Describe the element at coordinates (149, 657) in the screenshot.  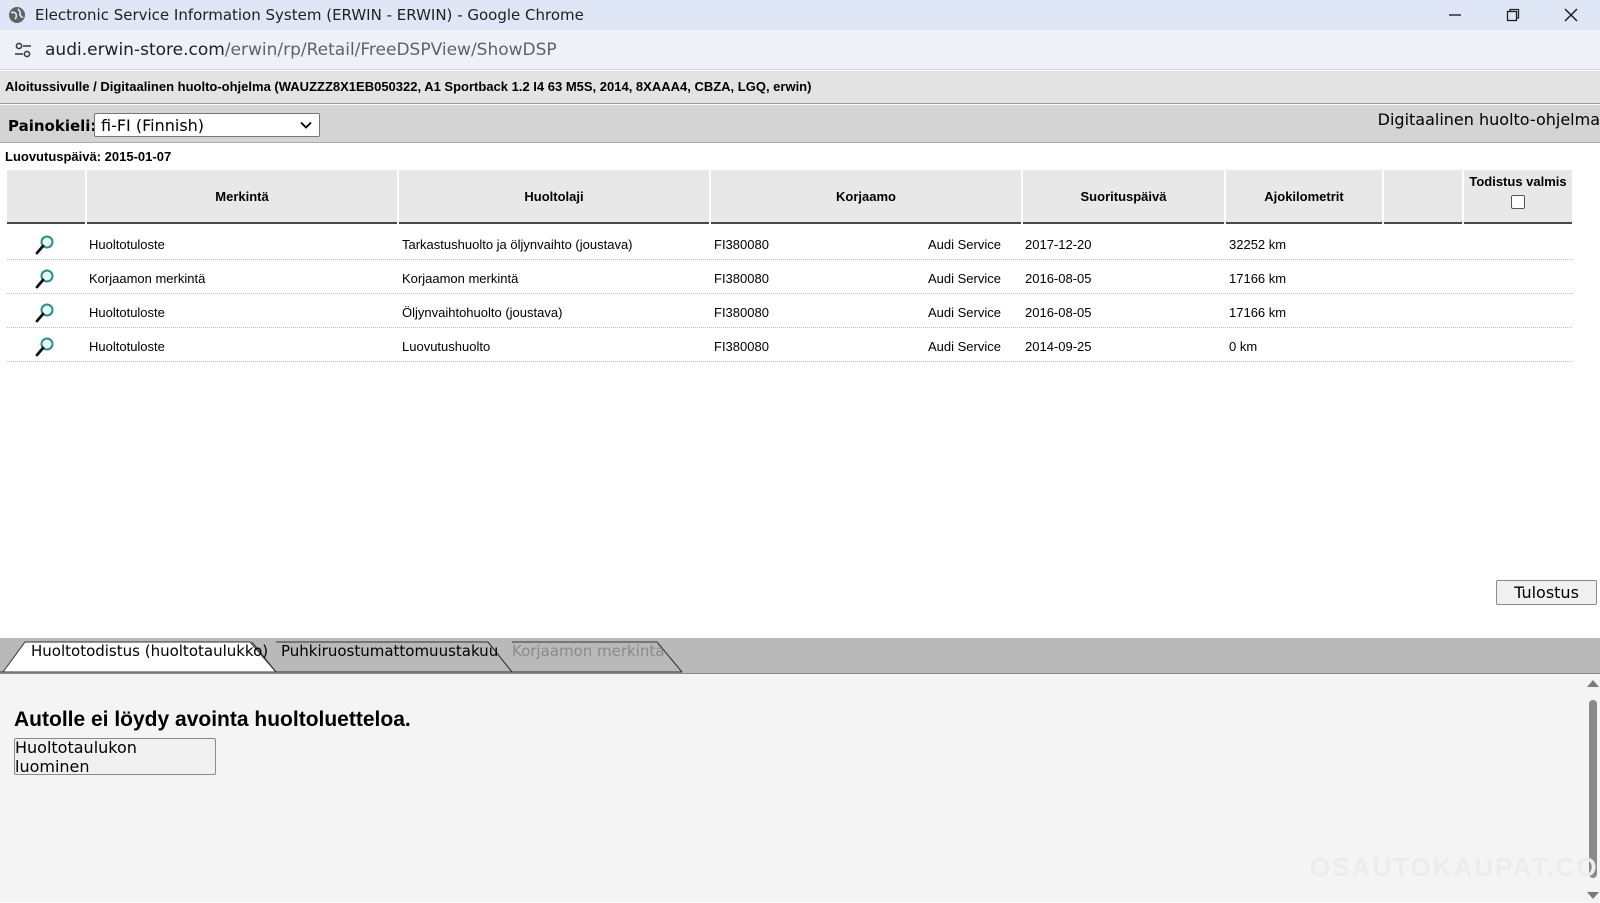
I see `tab-service-certificate: Huoltotodistus (huoltotaulukko)` at that location.